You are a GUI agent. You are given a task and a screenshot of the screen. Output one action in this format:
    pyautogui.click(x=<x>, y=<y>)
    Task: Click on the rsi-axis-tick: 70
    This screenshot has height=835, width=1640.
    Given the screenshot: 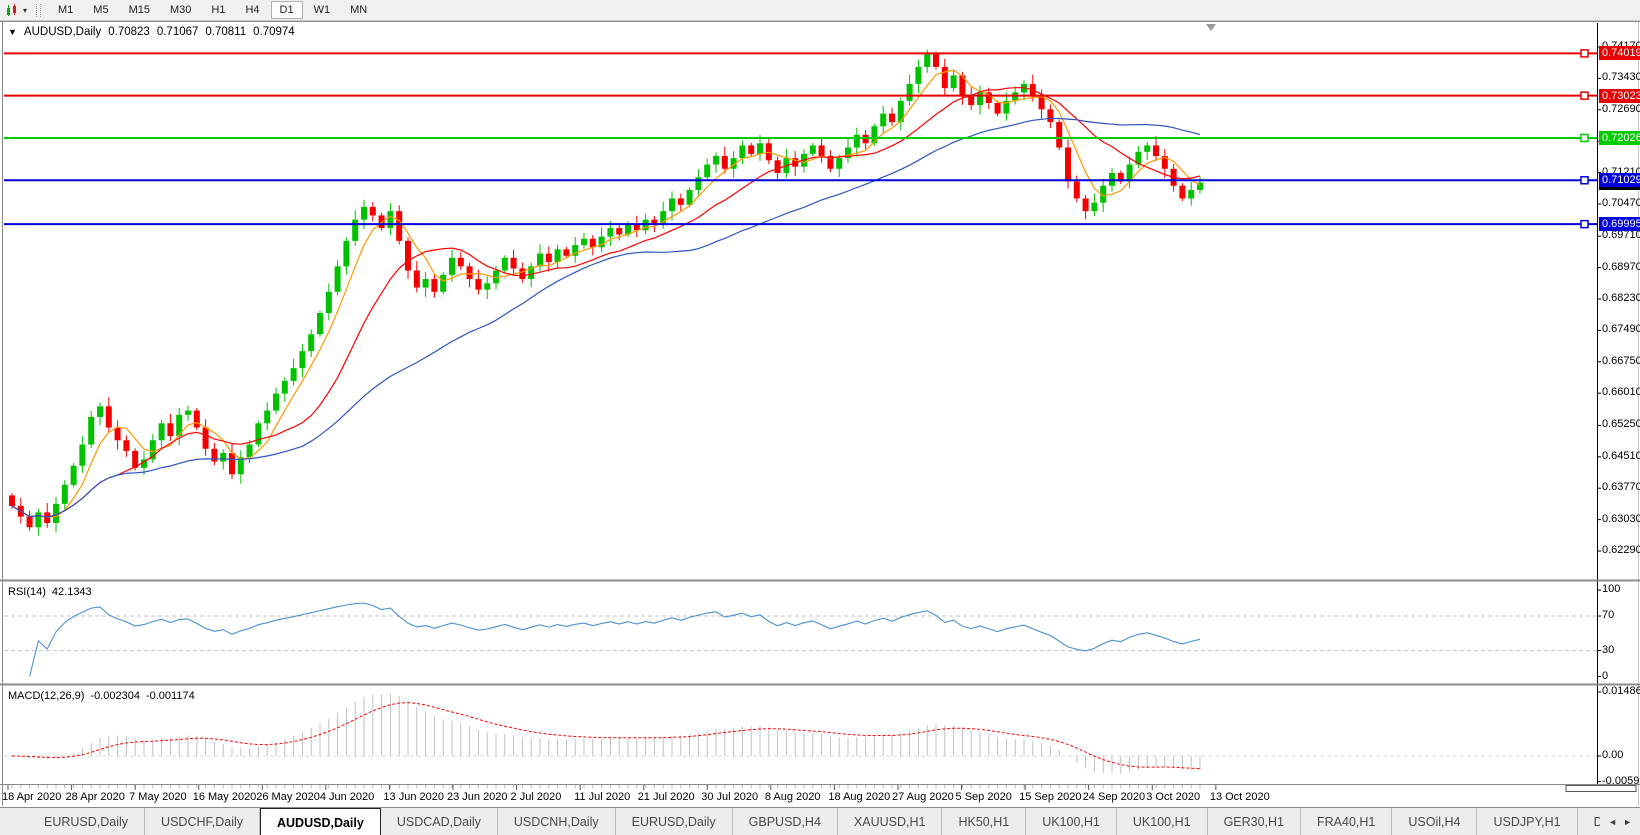 What is the action you would take?
    pyautogui.click(x=1608, y=615)
    